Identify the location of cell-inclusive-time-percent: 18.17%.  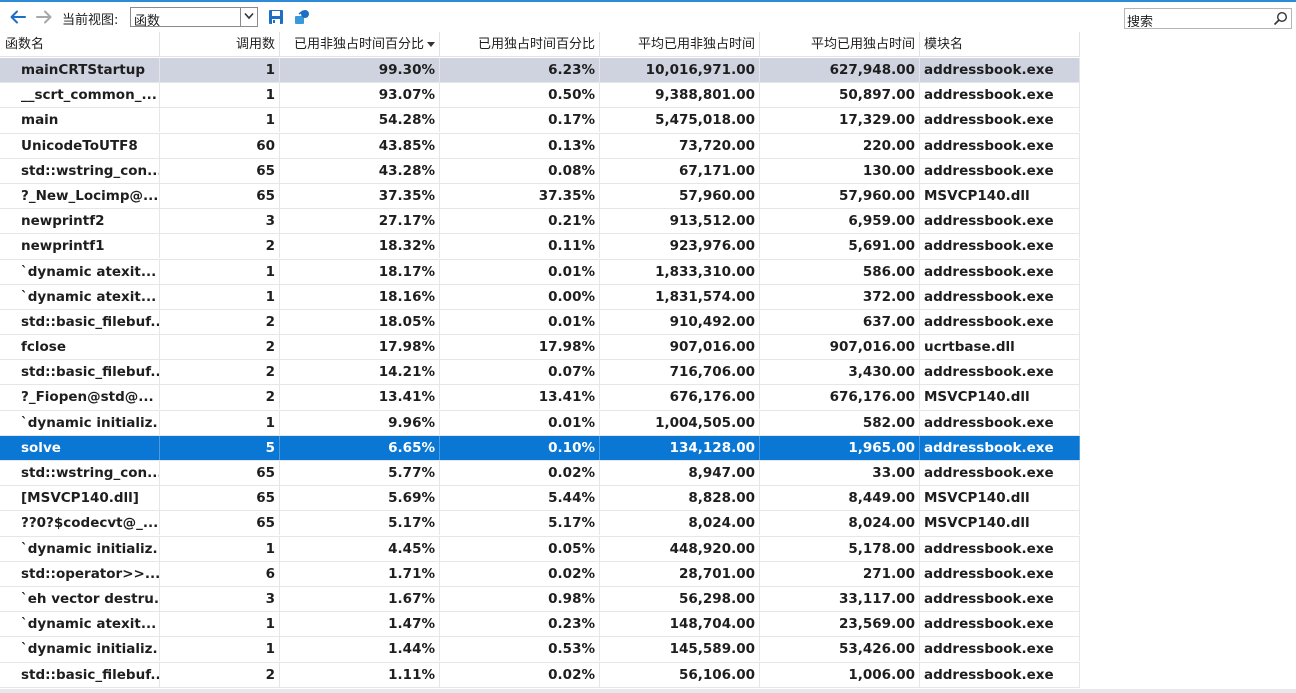
(360, 271).